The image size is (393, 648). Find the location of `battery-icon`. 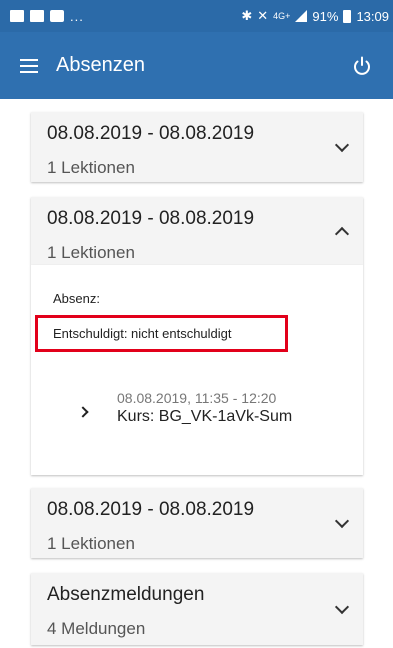

battery-icon is located at coordinates (347, 16).